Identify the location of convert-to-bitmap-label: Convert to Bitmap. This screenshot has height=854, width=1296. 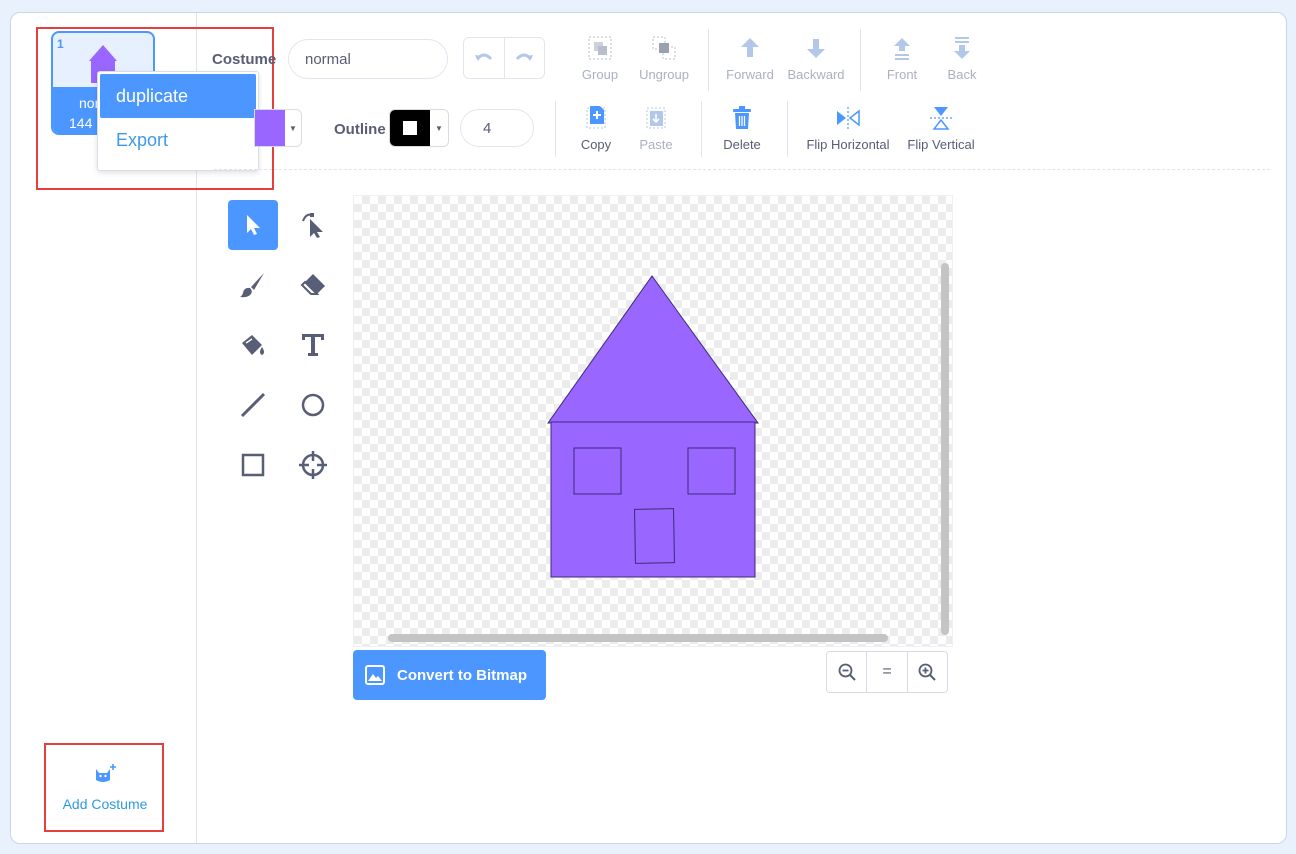
(462, 675).